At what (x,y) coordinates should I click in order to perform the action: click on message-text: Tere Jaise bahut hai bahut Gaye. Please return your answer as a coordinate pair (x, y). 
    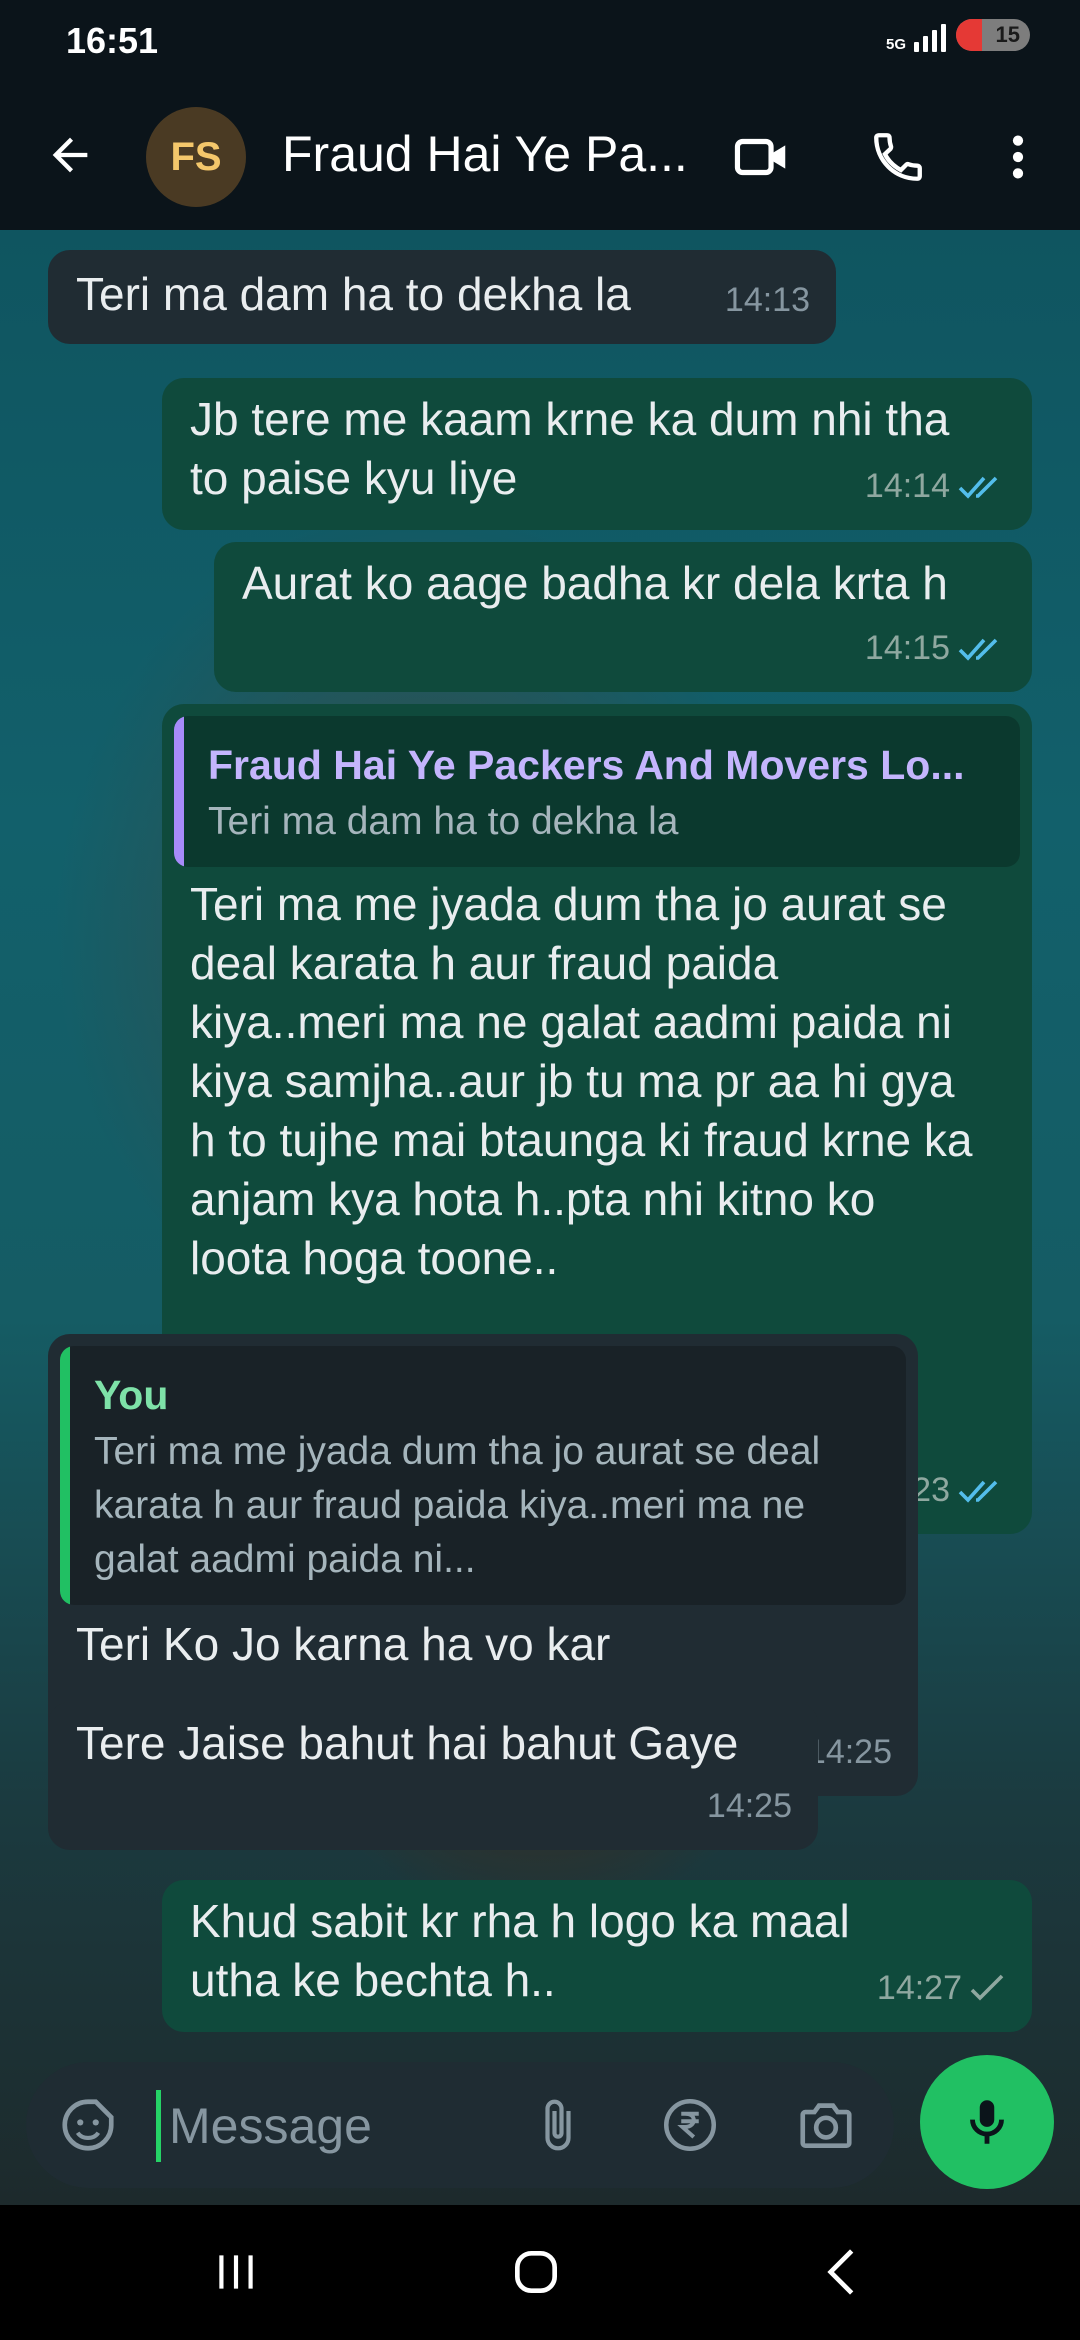
    Looking at the image, I should click on (407, 1743).